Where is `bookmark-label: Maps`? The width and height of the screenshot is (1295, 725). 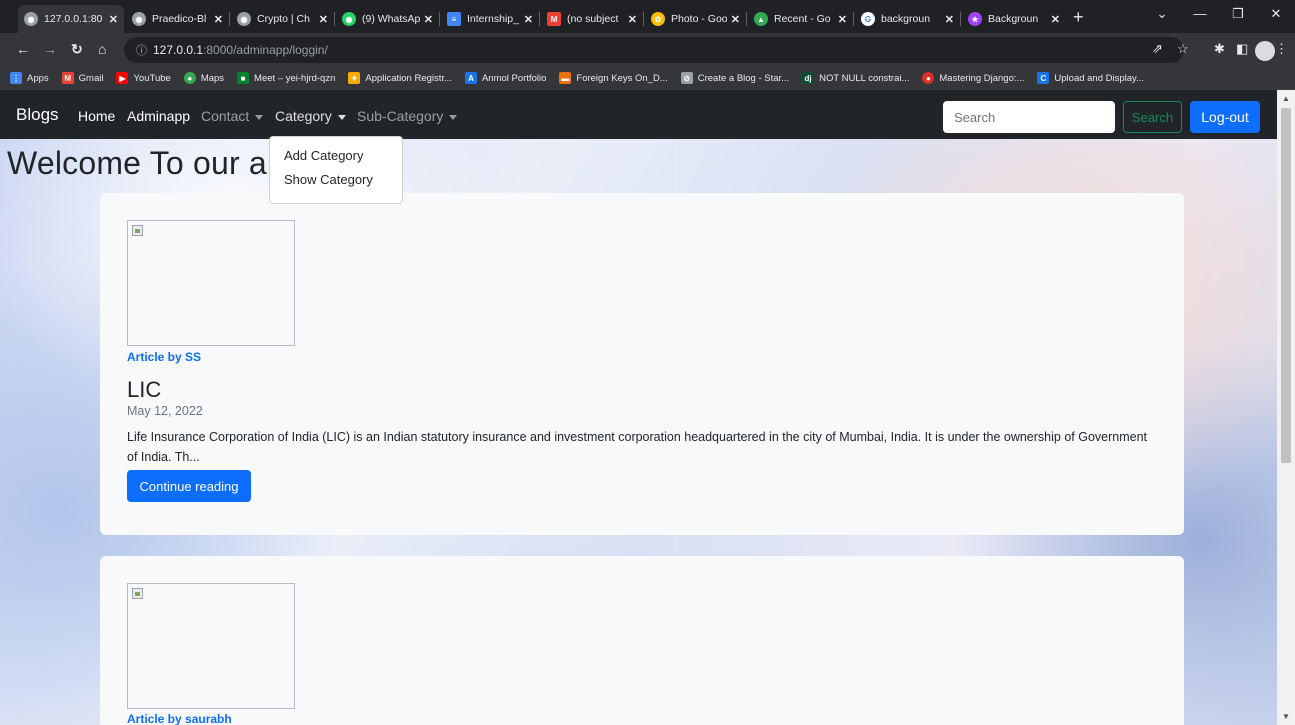 bookmark-label: Maps is located at coordinates (212, 78).